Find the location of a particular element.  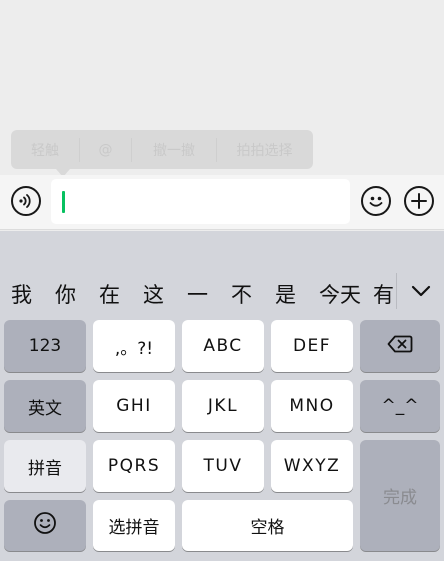

emoji-key is located at coordinates (45, 525).